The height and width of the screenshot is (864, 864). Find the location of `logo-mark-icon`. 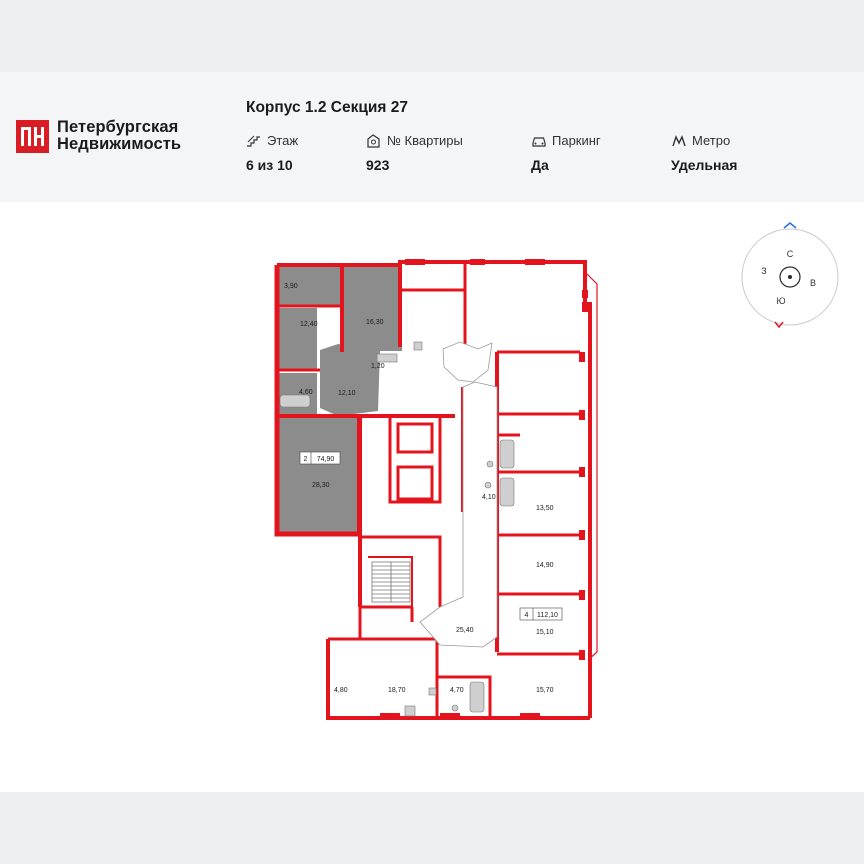

logo-mark-icon is located at coordinates (32, 136).